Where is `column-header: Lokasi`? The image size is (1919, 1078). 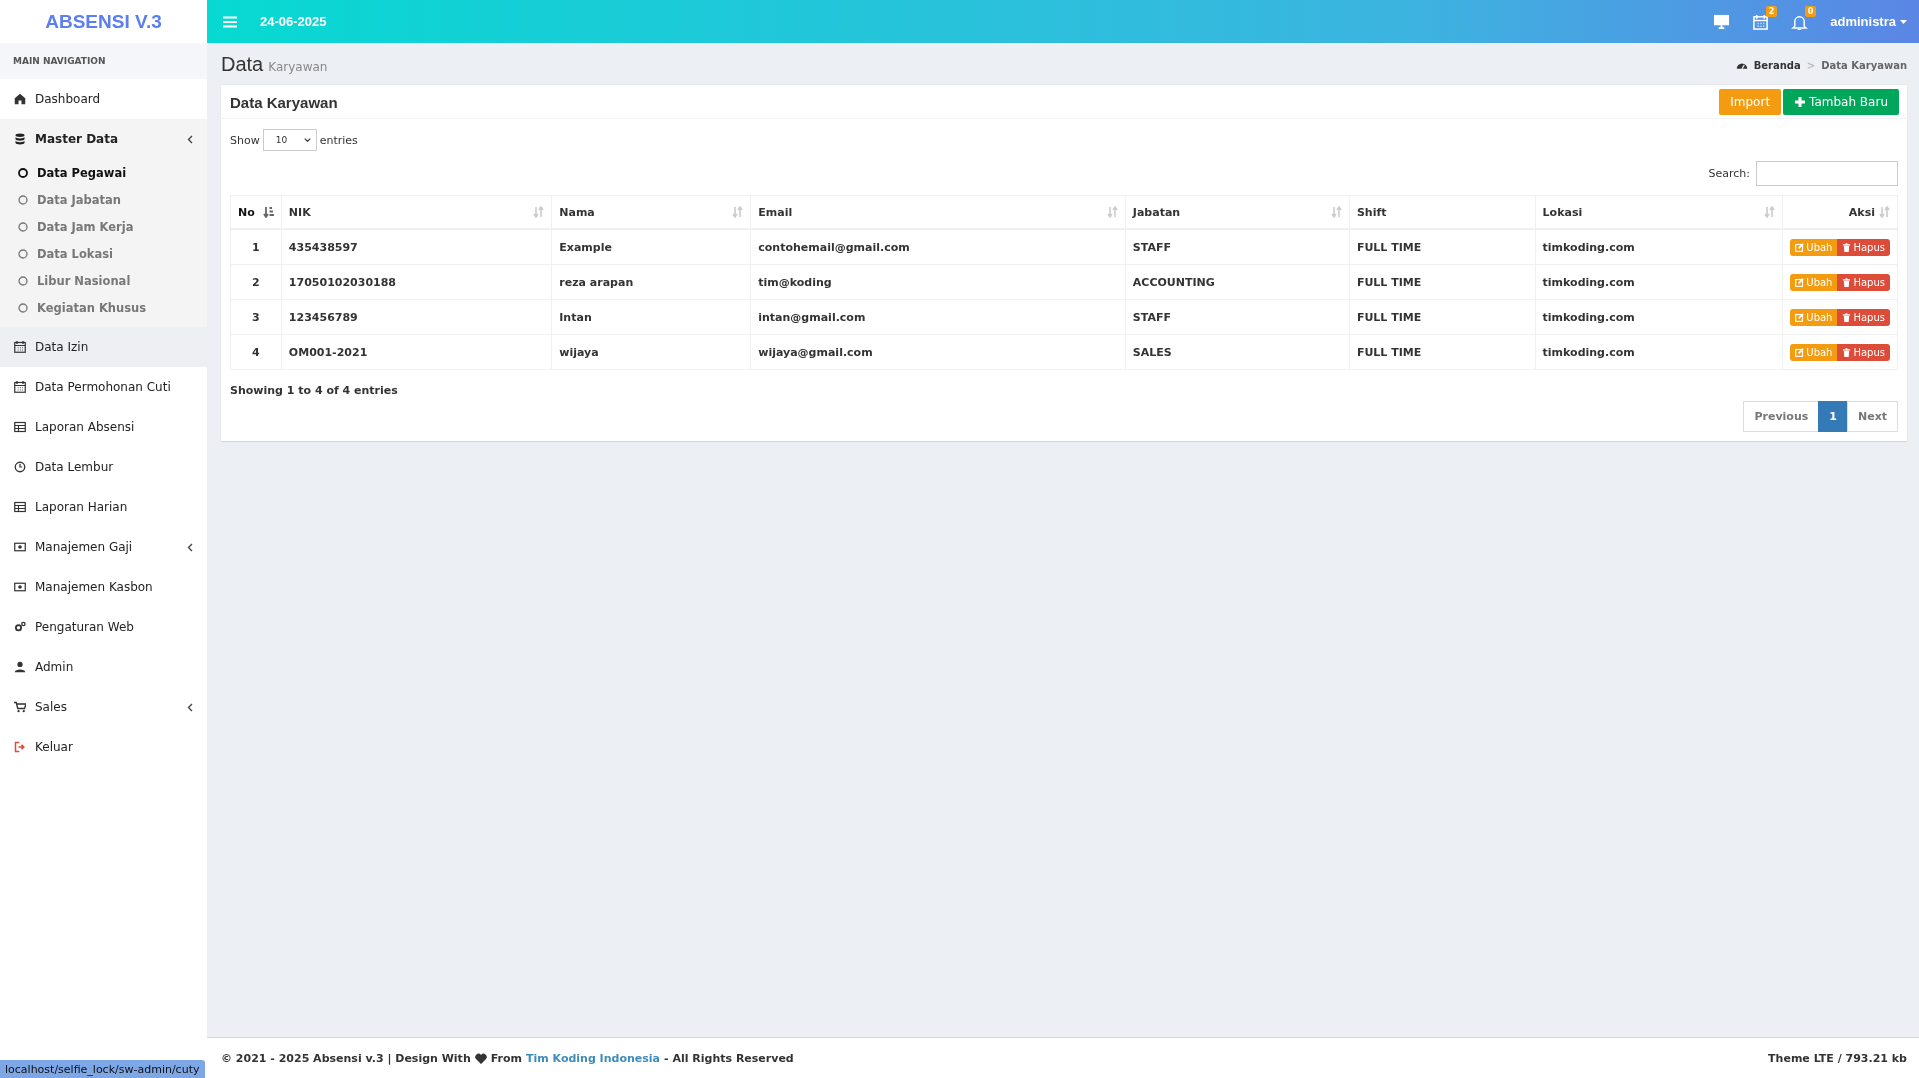
column-header: Lokasi is located at coordinates (1659, 212).